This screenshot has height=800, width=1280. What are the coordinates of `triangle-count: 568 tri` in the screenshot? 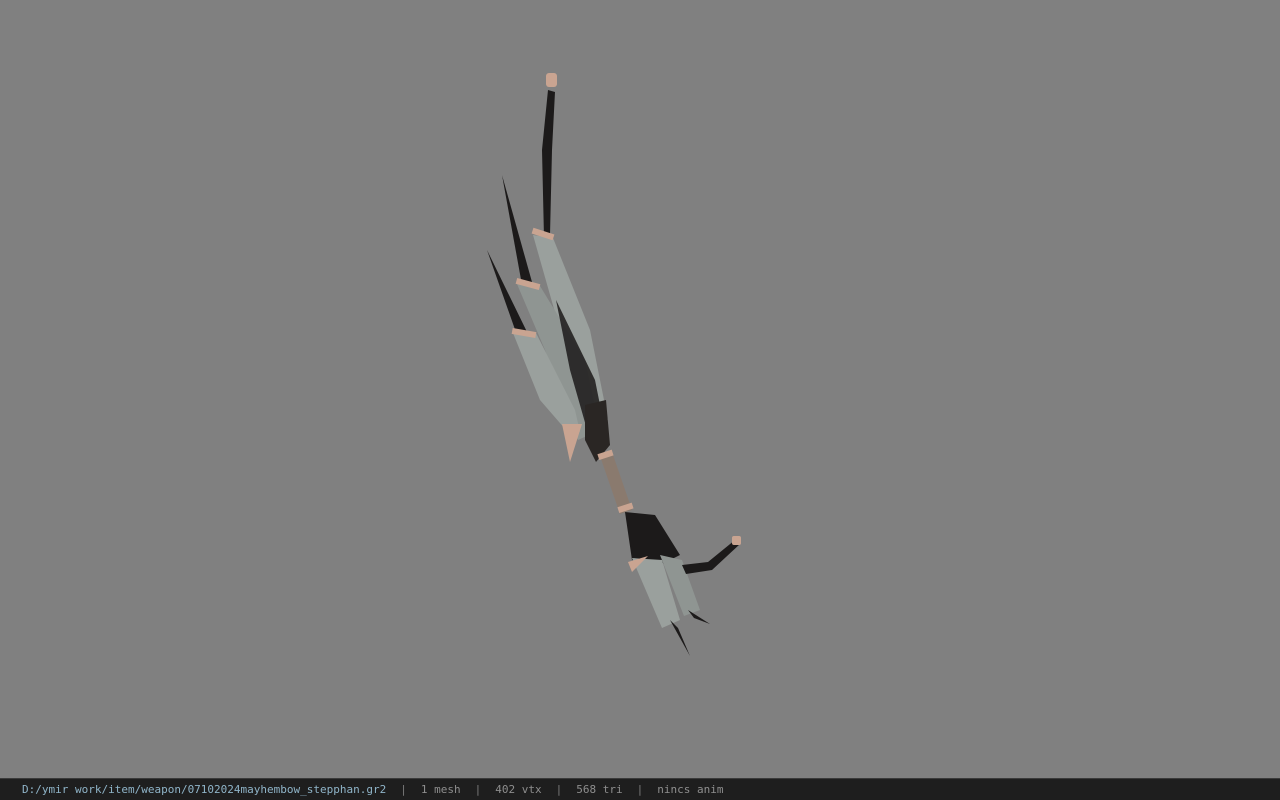 It's located at (599, 789).